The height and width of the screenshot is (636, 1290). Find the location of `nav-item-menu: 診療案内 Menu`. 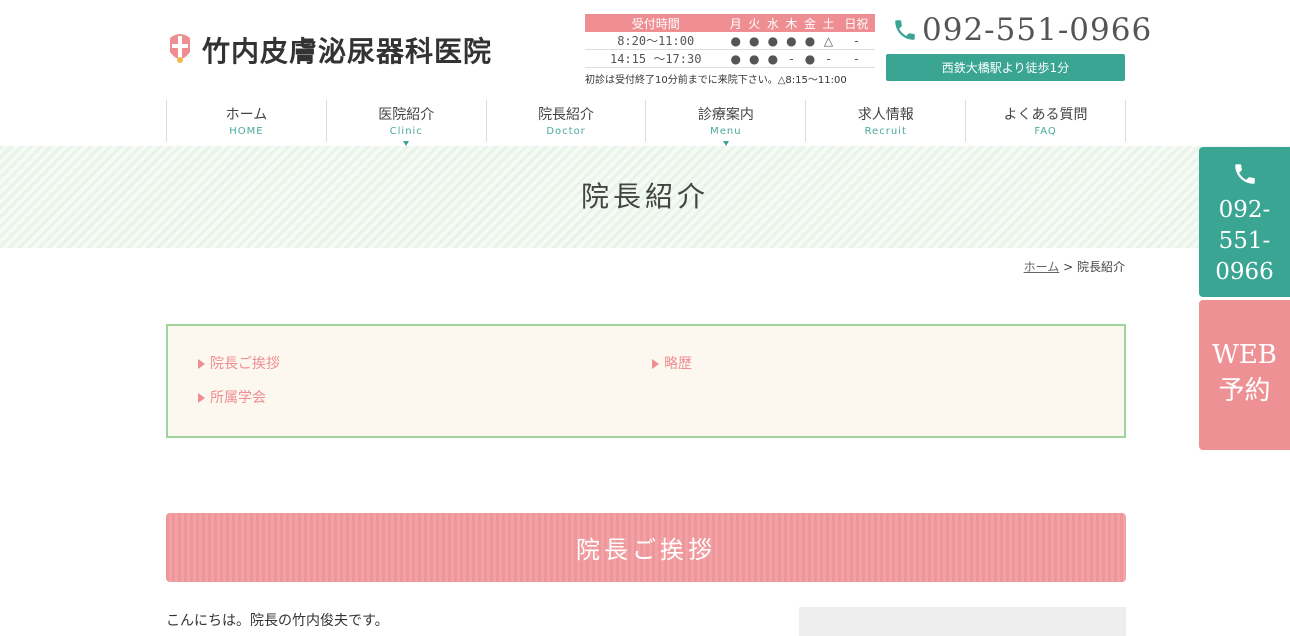

nav-item-menu: 診療案内 Menu is located at coordinates (725, 123).